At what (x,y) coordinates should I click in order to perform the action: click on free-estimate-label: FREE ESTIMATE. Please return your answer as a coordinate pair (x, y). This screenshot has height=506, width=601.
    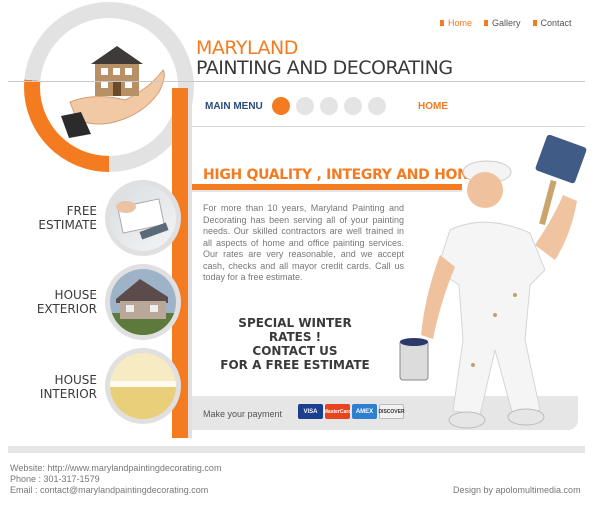
    Looking at the image, I should click on (67, 218).